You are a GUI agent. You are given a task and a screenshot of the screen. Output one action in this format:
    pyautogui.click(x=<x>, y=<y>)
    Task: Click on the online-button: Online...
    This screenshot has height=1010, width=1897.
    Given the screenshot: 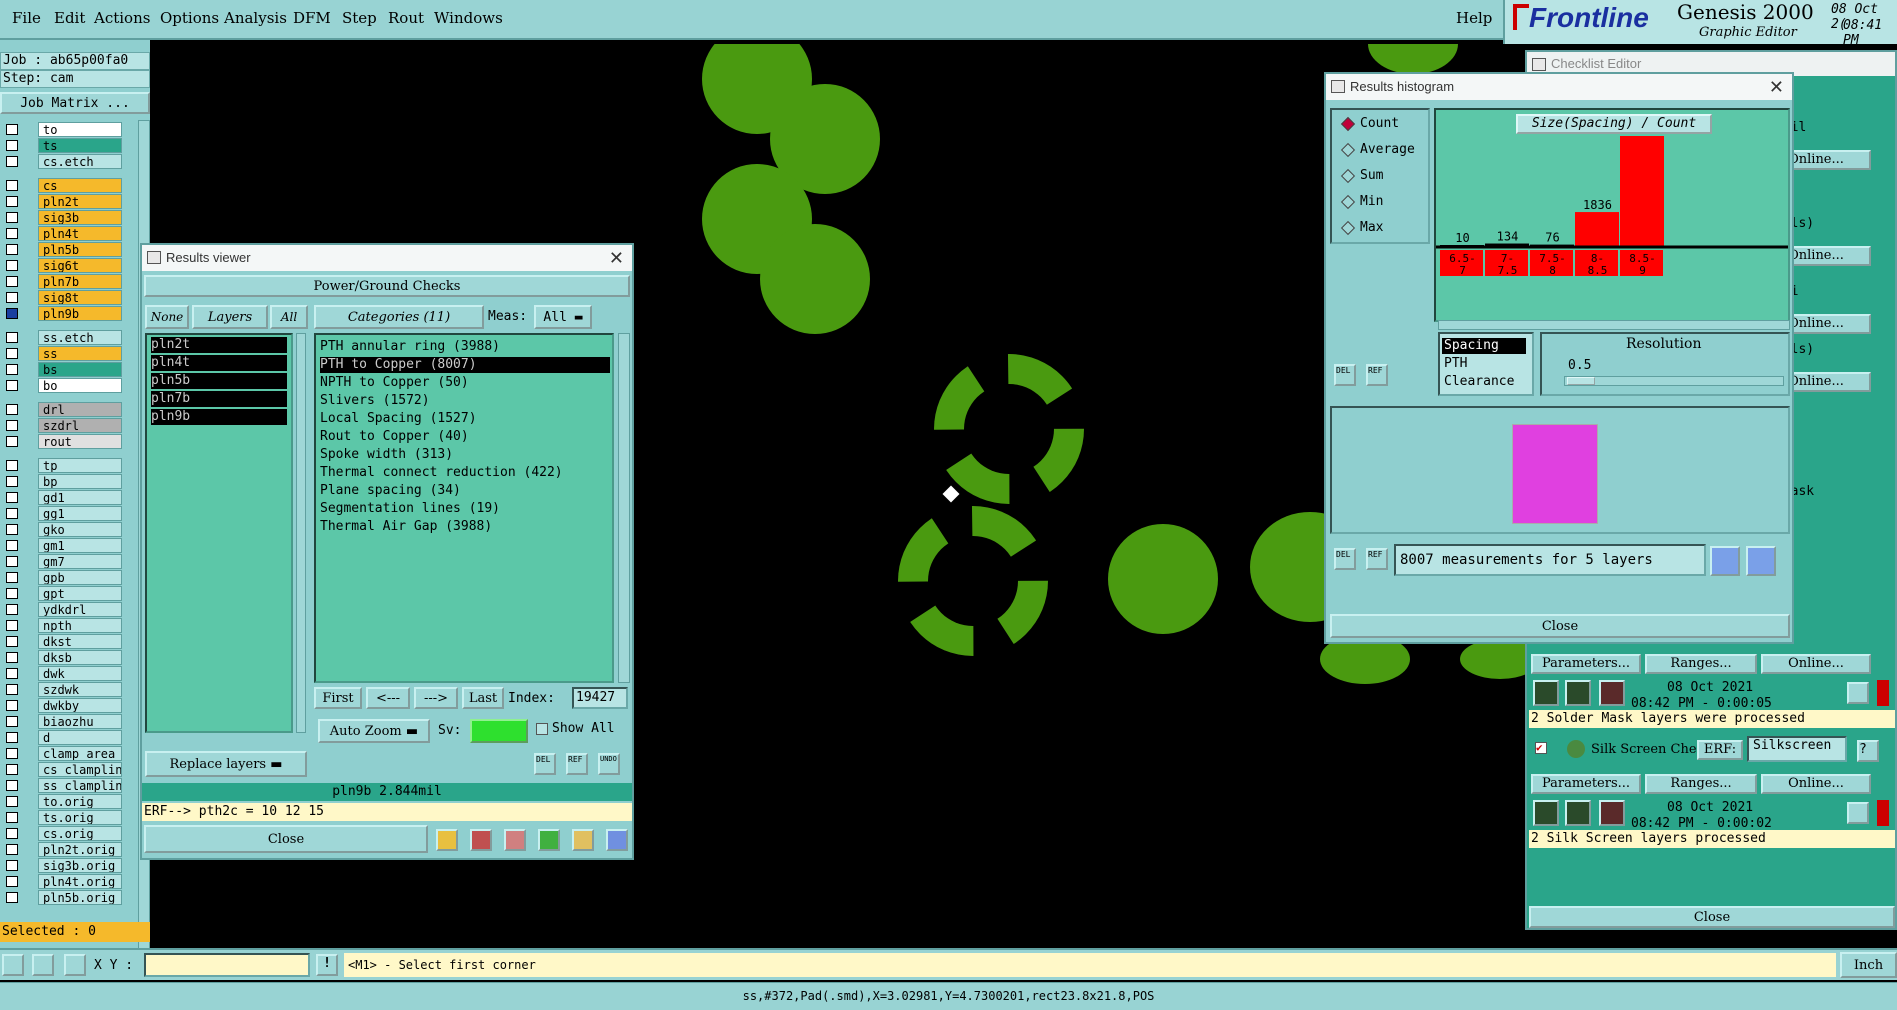 What is the action you would take?
    pyautogui.click(x=1816, y=784)
    